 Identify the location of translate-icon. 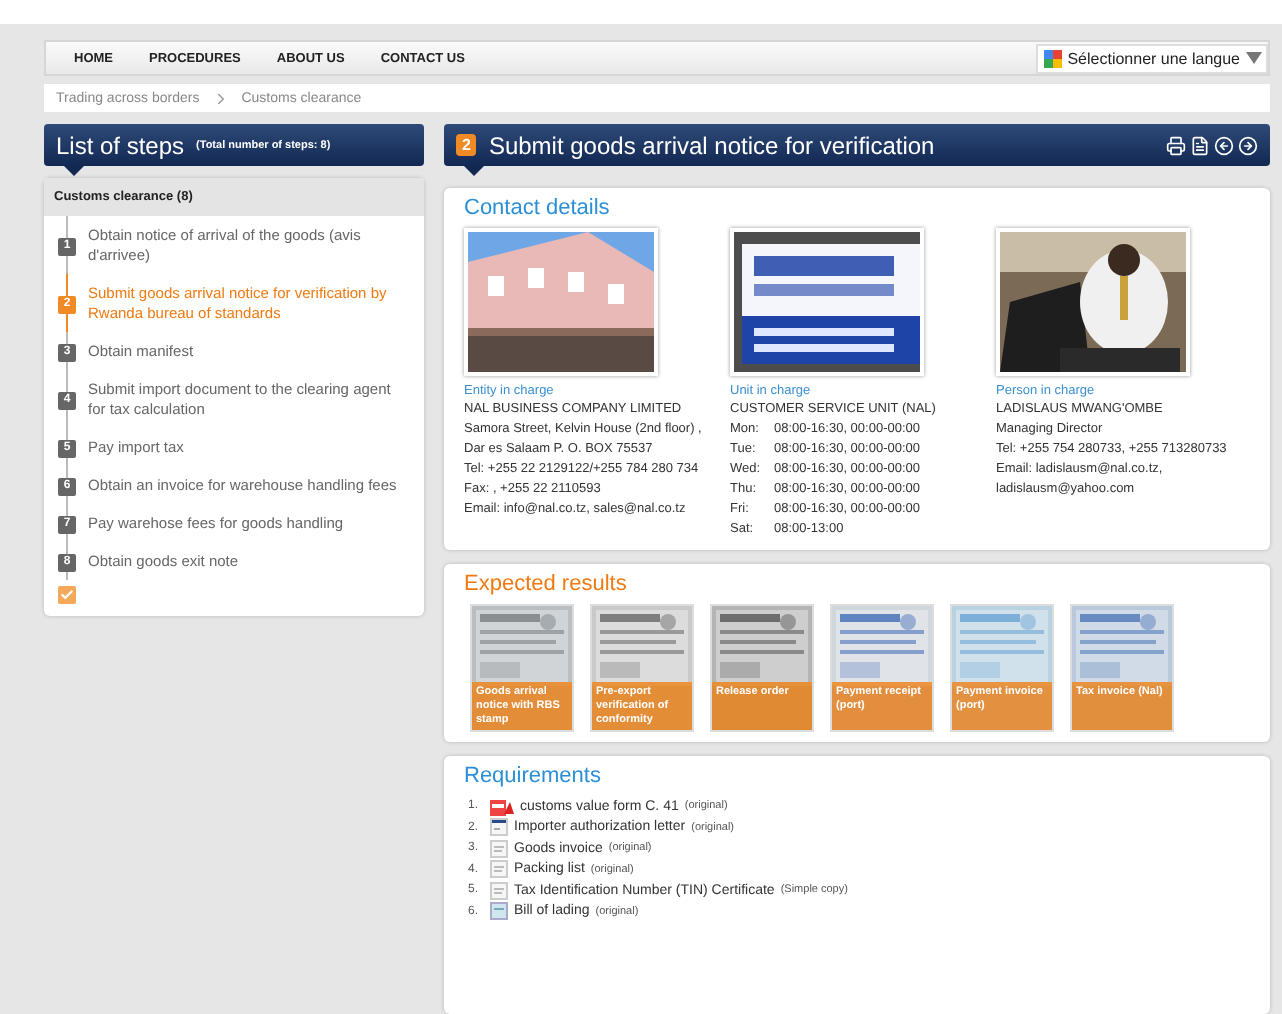
(1052, 58).